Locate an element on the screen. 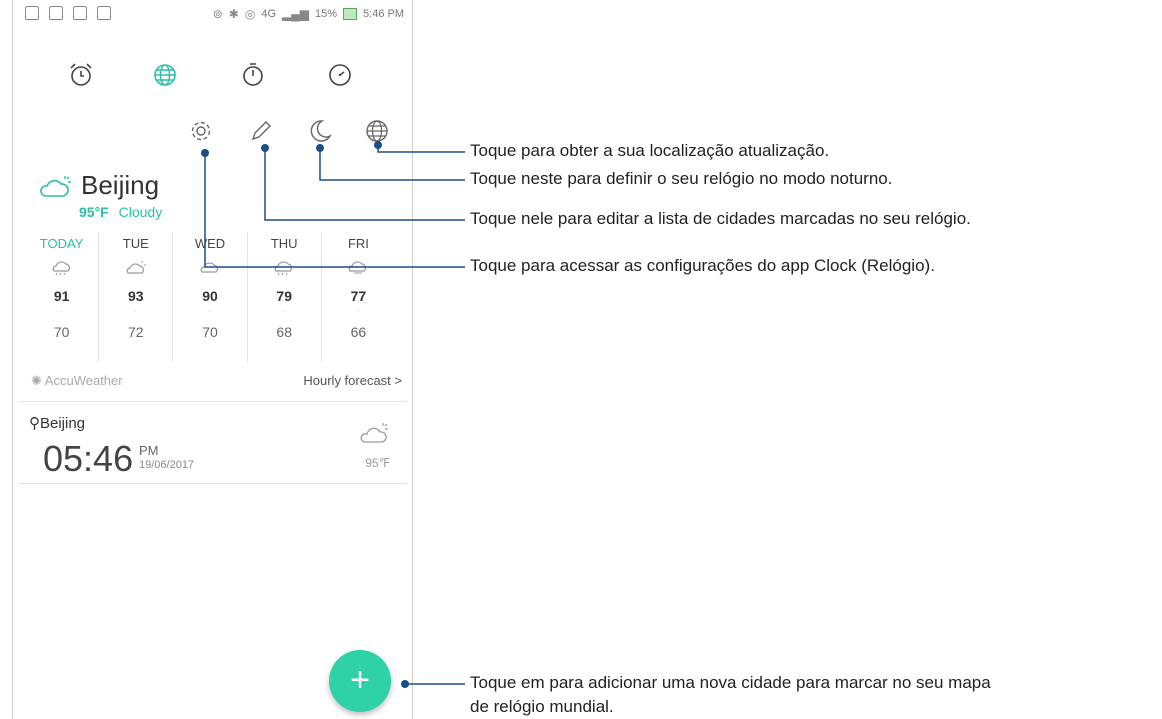 The width and height of the screenshot is (1162, 719). sun-icon: ✺ is located at coordinates (38, 380).